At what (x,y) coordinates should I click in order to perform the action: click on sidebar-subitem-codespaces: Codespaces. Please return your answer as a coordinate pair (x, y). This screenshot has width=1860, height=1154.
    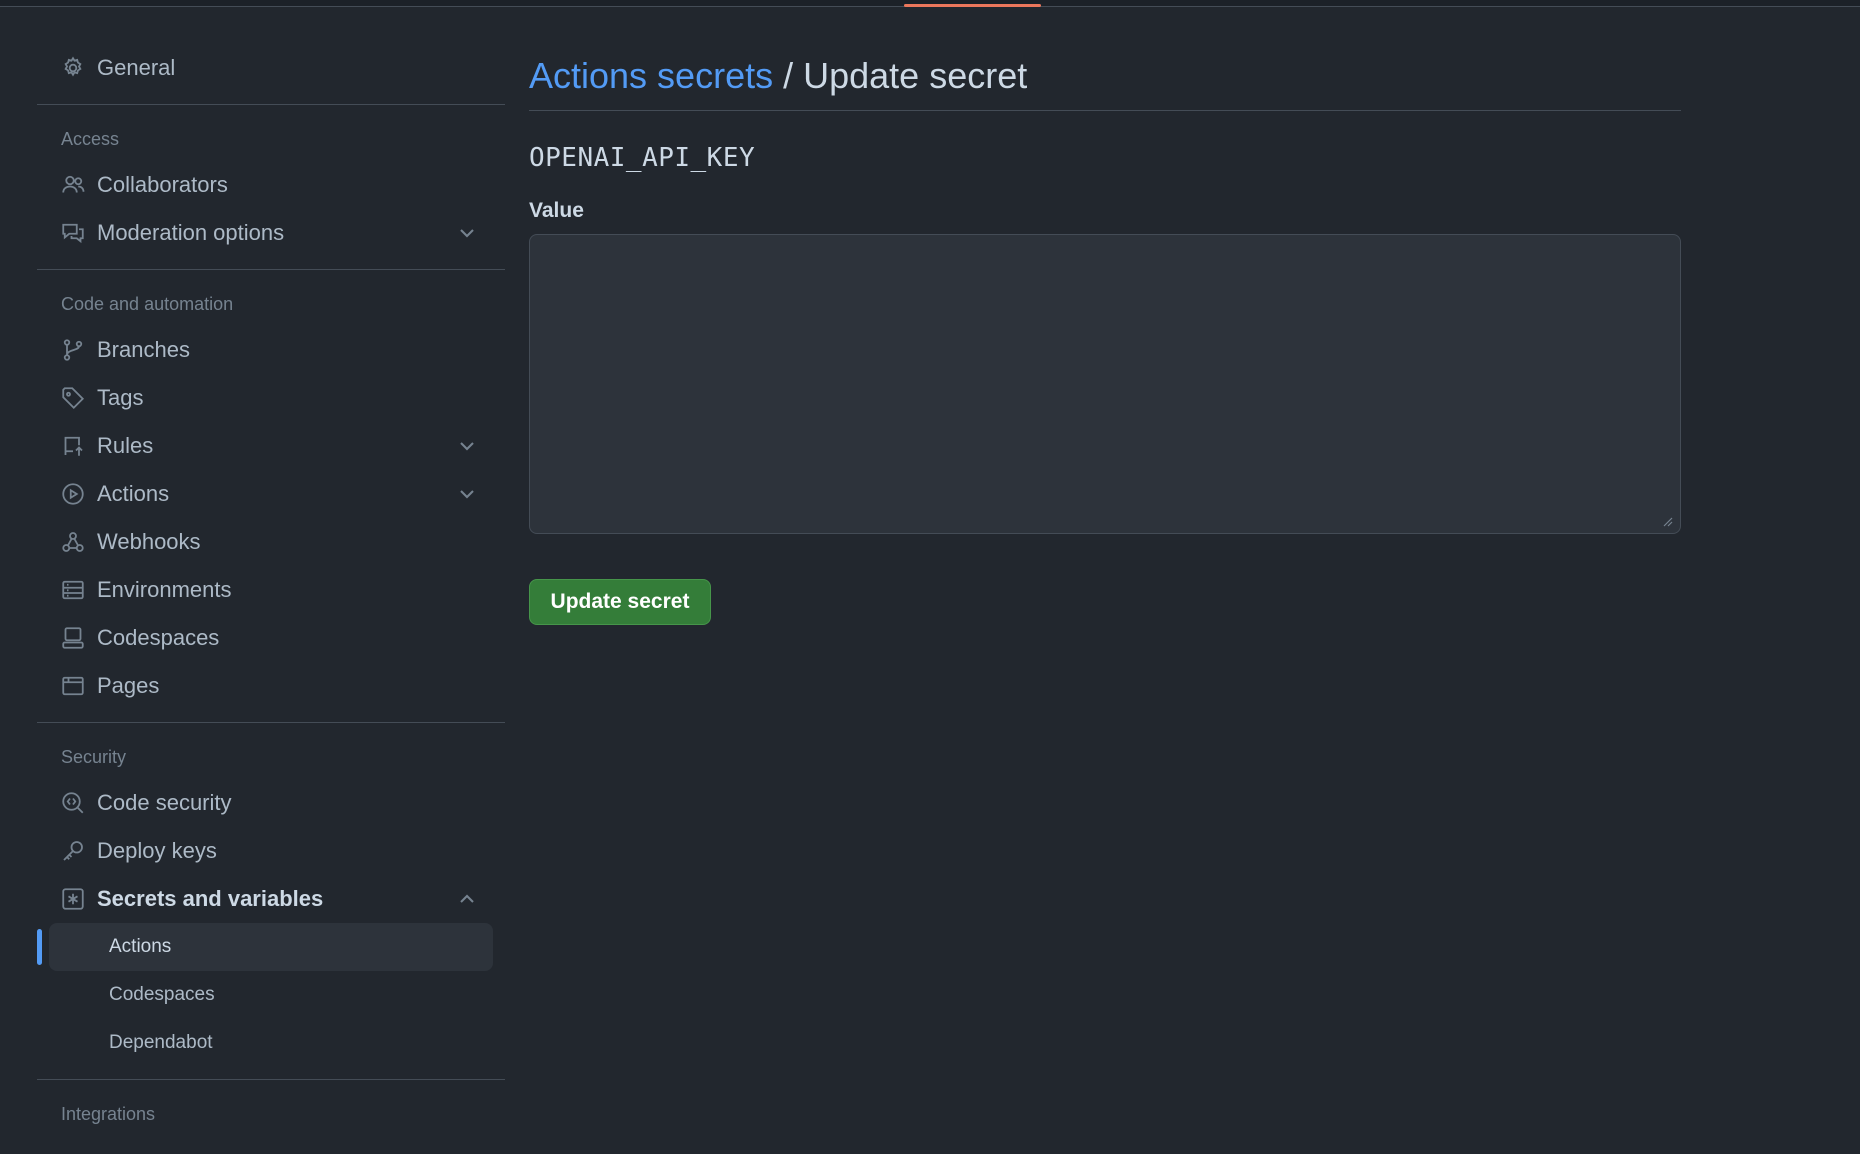
    Looking at the image, I should click on (271, 995).